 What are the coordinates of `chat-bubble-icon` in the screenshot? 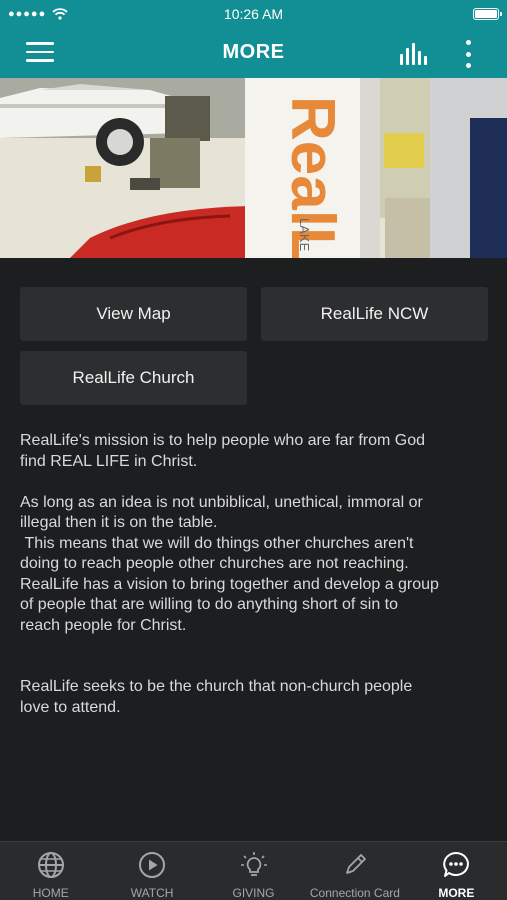 It's located at (456, 864).